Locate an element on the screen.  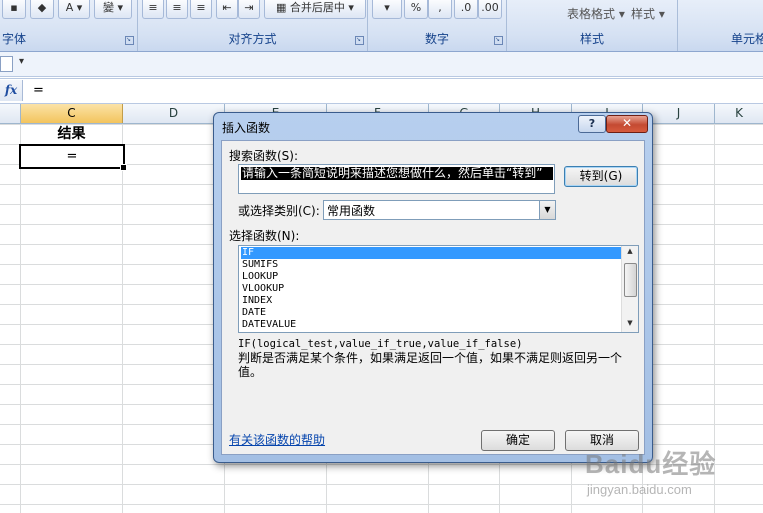
close-button: ✕ is located at coordinates (627, 124).